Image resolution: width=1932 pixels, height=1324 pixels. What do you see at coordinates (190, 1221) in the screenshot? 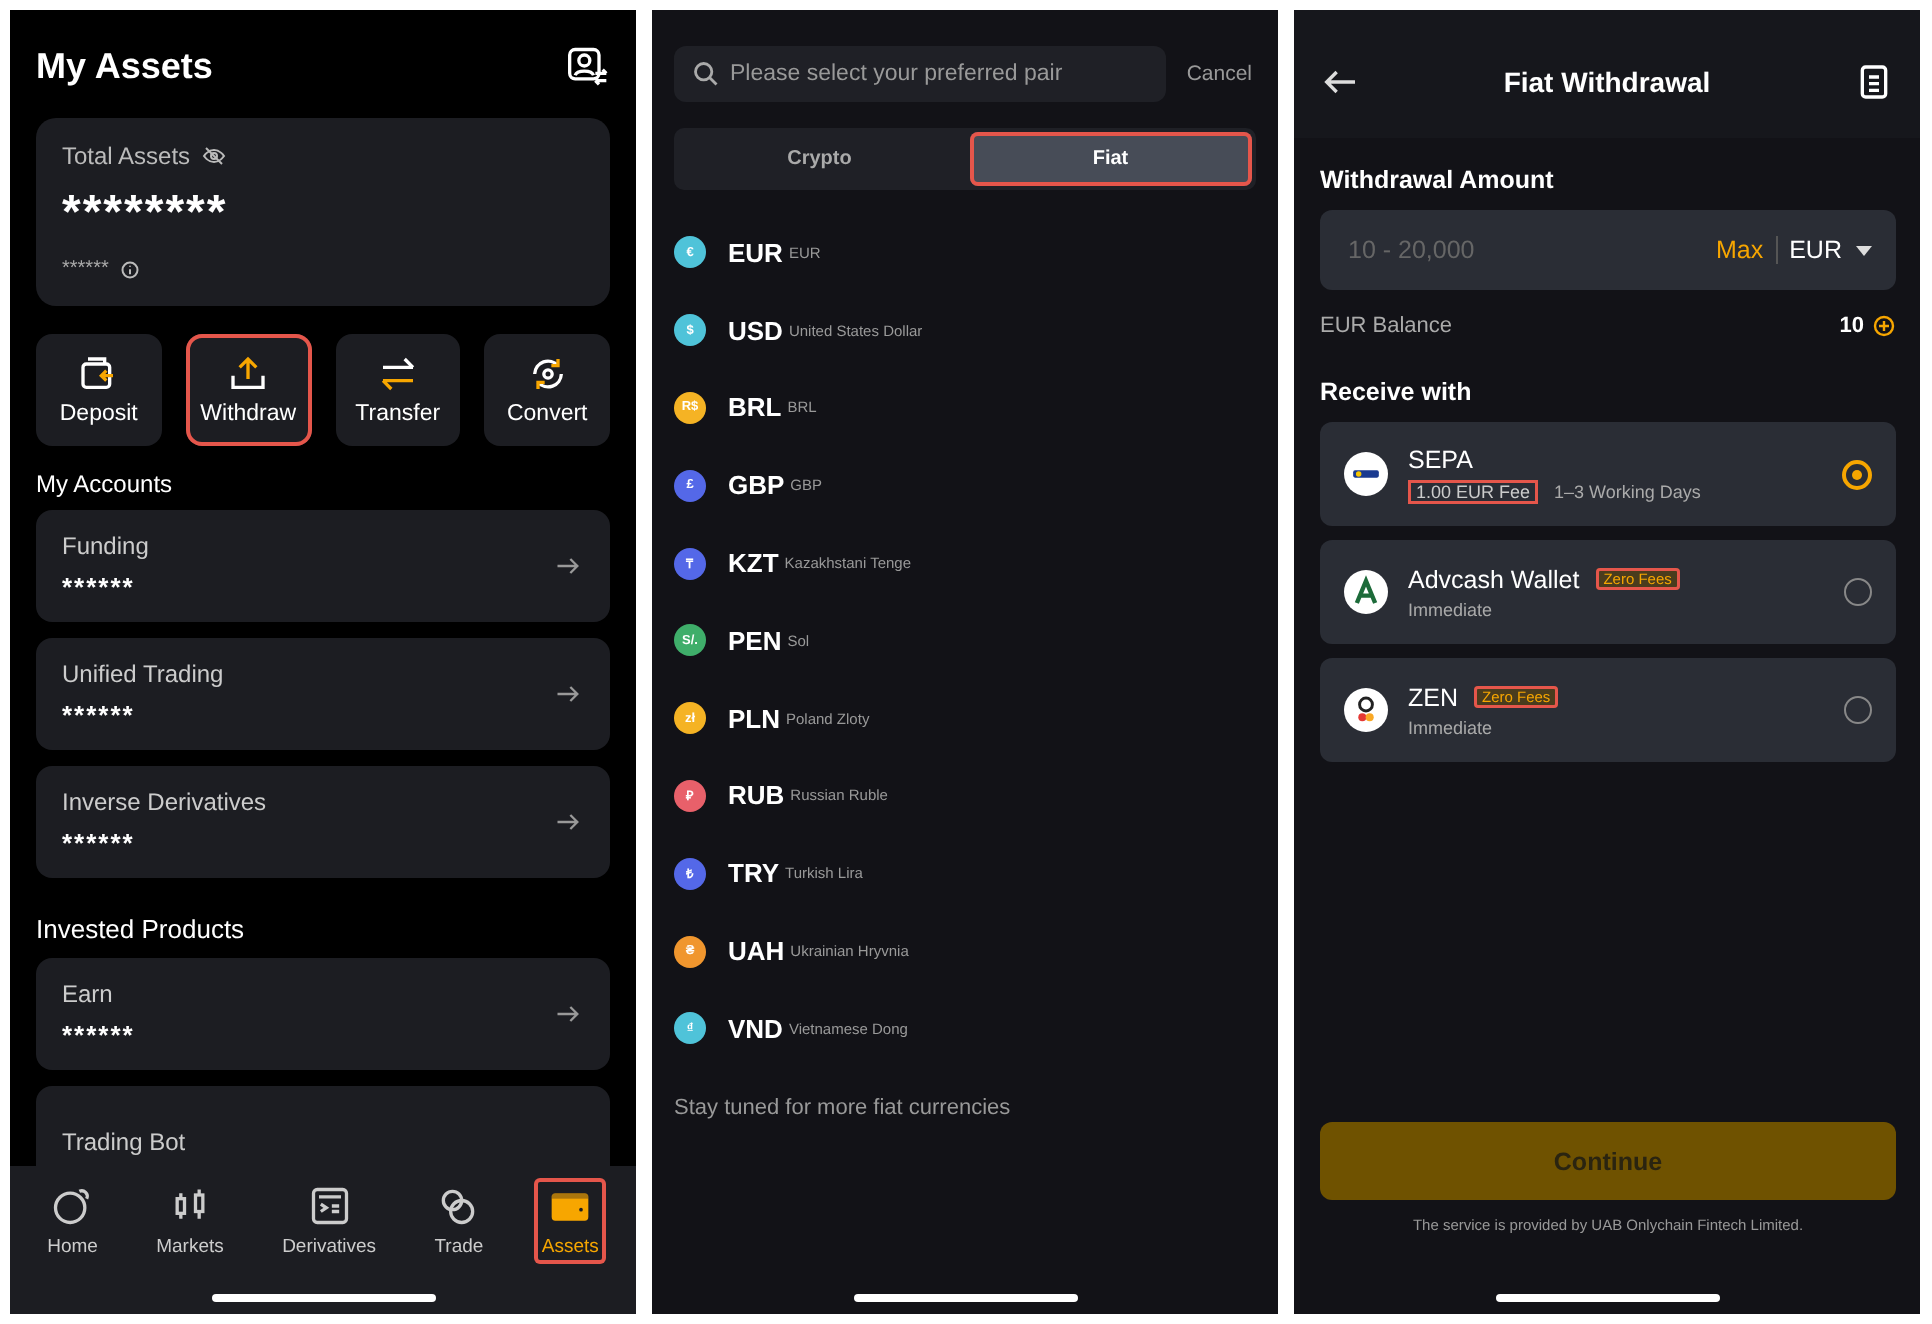
I see `nav-tab: Markets` at bounding box center [190, 1221].